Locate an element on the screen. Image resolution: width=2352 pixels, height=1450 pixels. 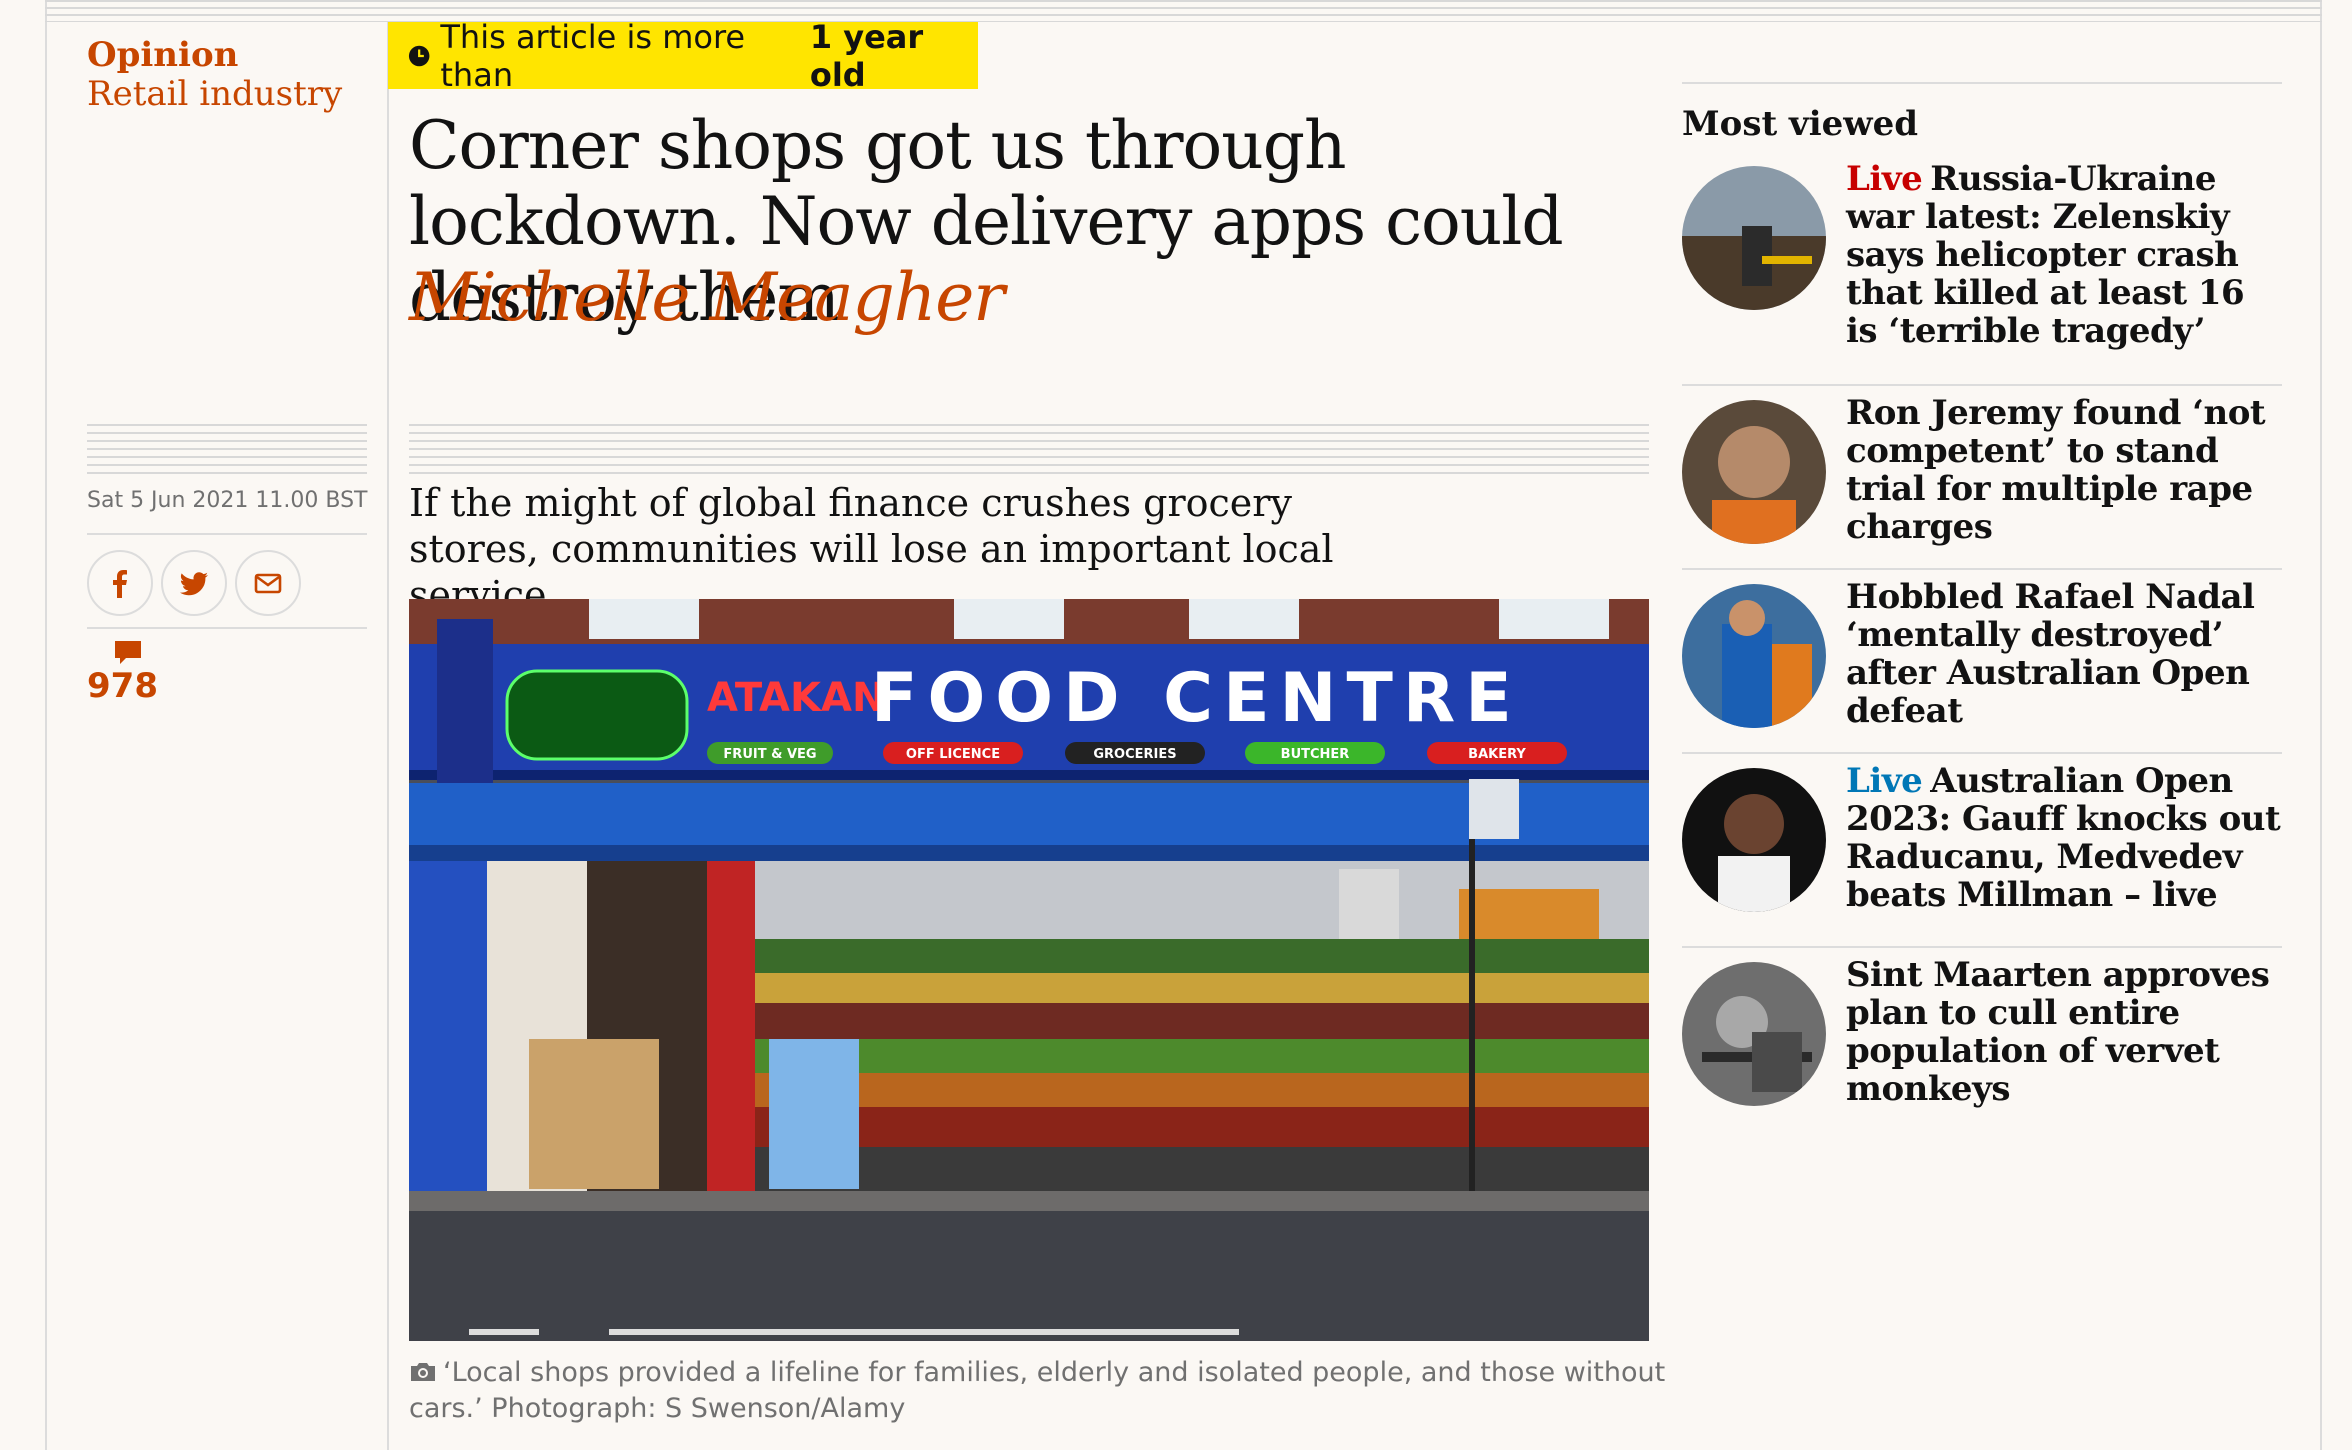
comment-icon is located at coordinates (128, 653).